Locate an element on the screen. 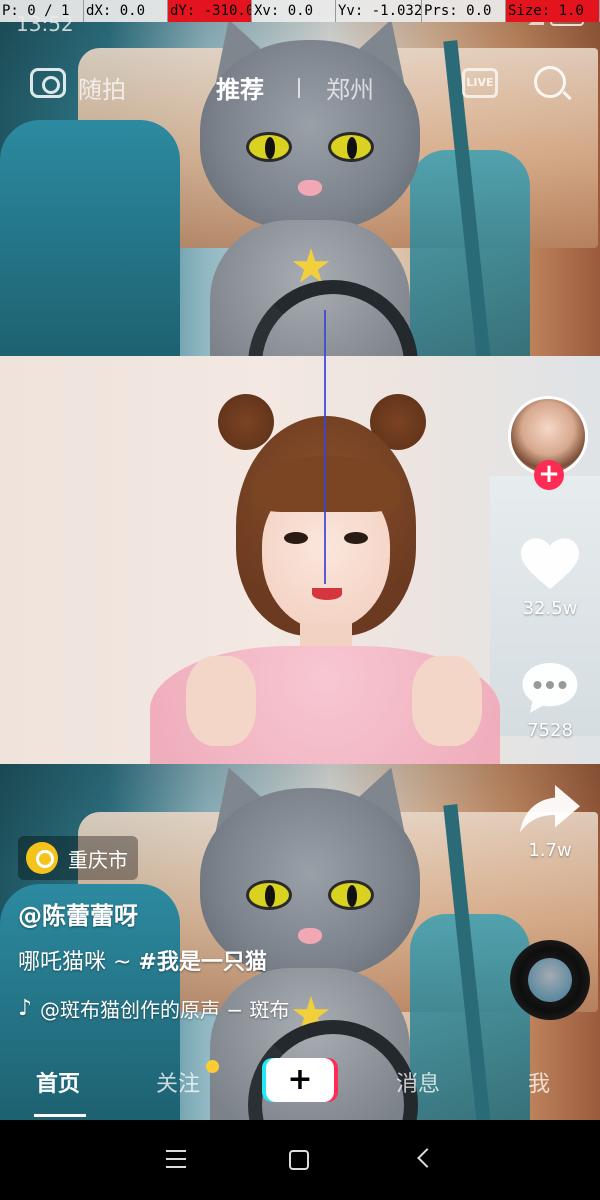 This screenshot has height=1200, width=600. share-count: 1.7w is located at coordinates (550, 850).